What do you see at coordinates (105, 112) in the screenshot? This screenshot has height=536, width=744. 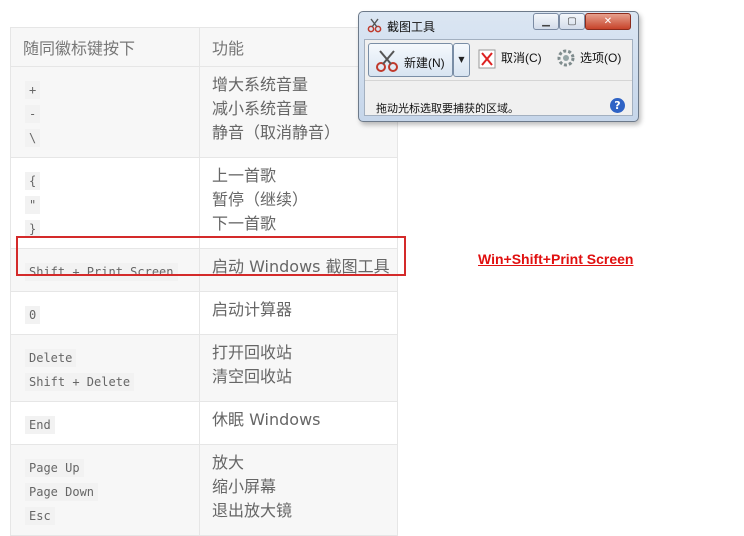 I see `key-cell: + - \` at bounding box center [105, 112].